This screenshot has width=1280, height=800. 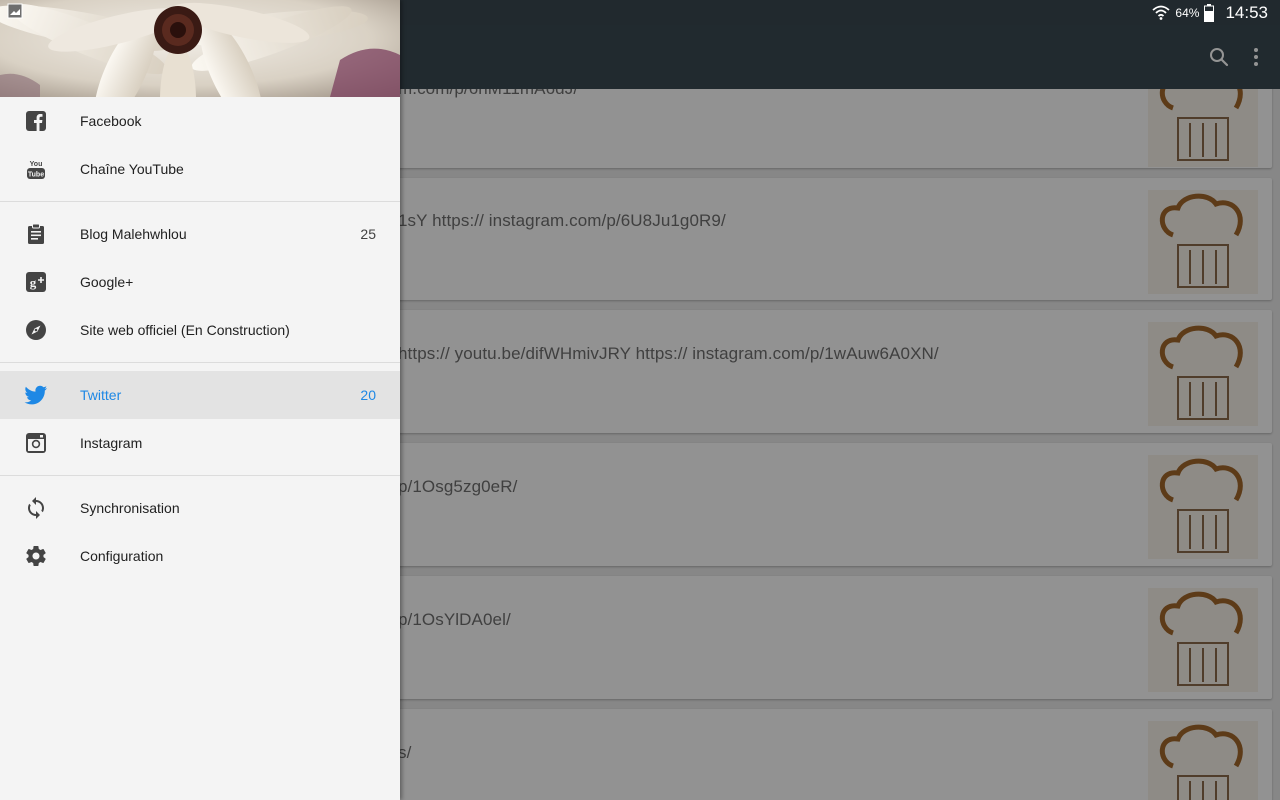 I want to click on gallery-icon, so click(x=15, y=11).